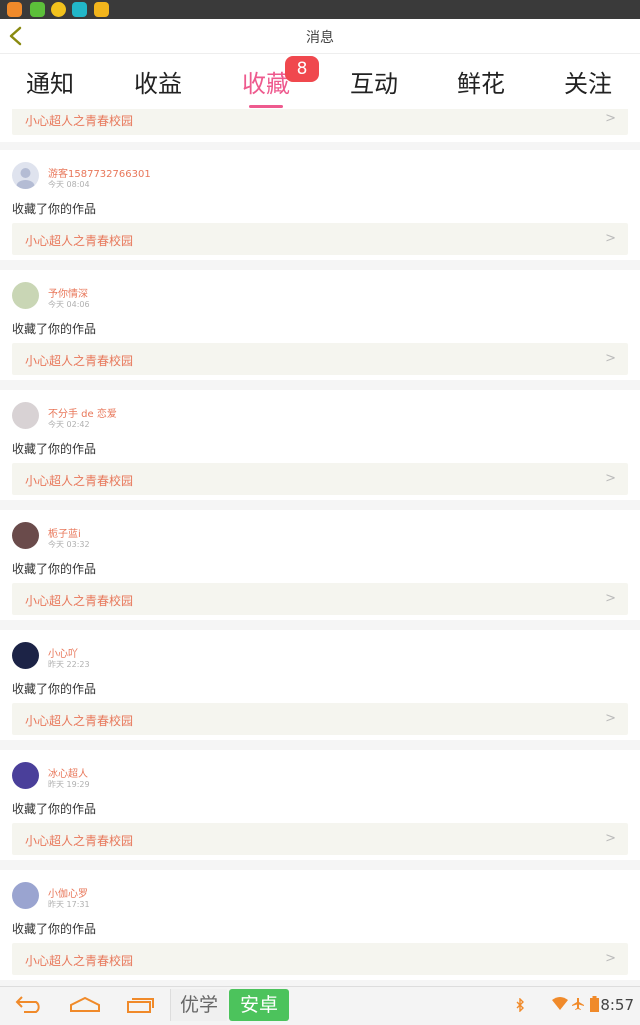 The height and width of the screenshot is (1025, 640). What do you see at coordinates (64, 532) in the screenshot?
I see `user-name: 栀子蓝i` at bounding box center [64, 532].